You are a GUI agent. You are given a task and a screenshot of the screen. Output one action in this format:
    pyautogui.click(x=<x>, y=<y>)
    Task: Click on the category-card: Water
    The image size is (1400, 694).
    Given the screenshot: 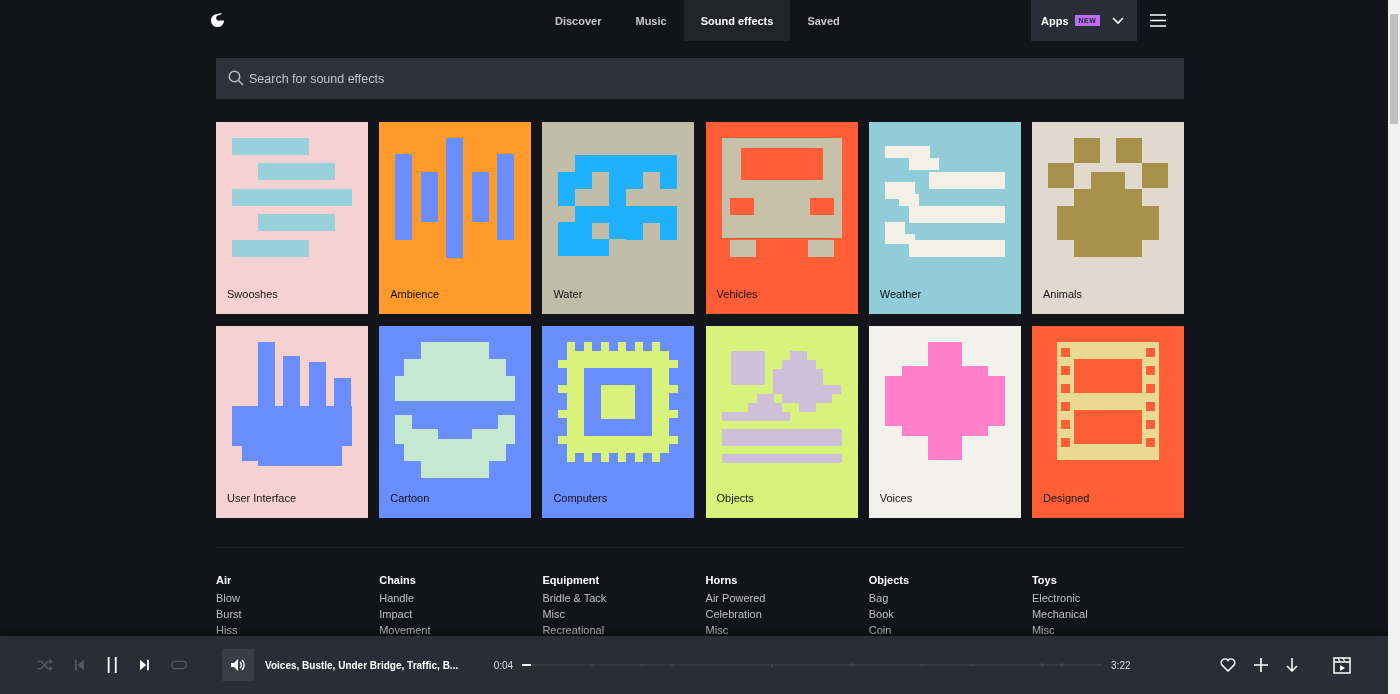 What is the action you would take?
    pyautogui.click(x=618, y=218)
    